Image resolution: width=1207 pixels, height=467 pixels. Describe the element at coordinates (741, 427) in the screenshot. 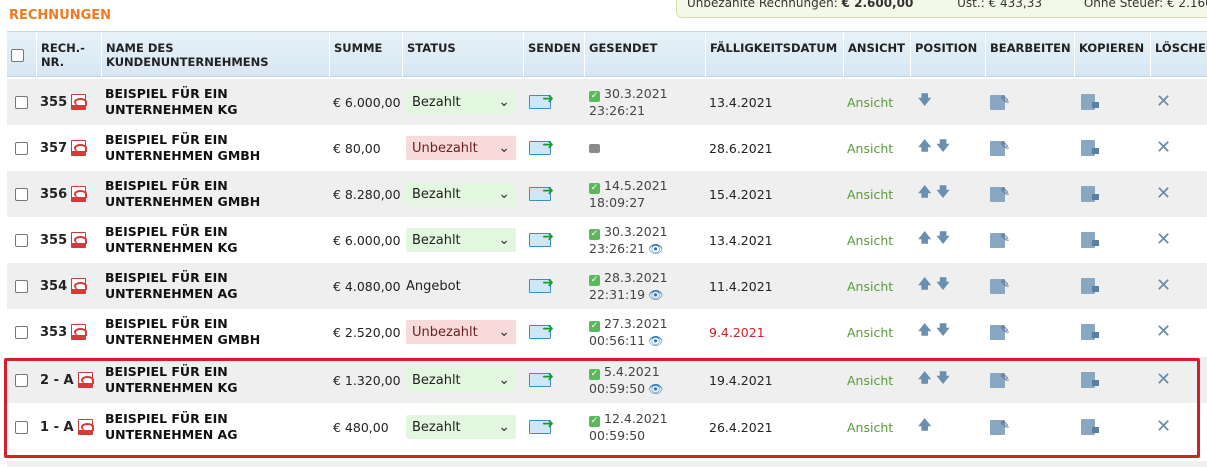

I see `due-date: 26.4.2021` at that location.